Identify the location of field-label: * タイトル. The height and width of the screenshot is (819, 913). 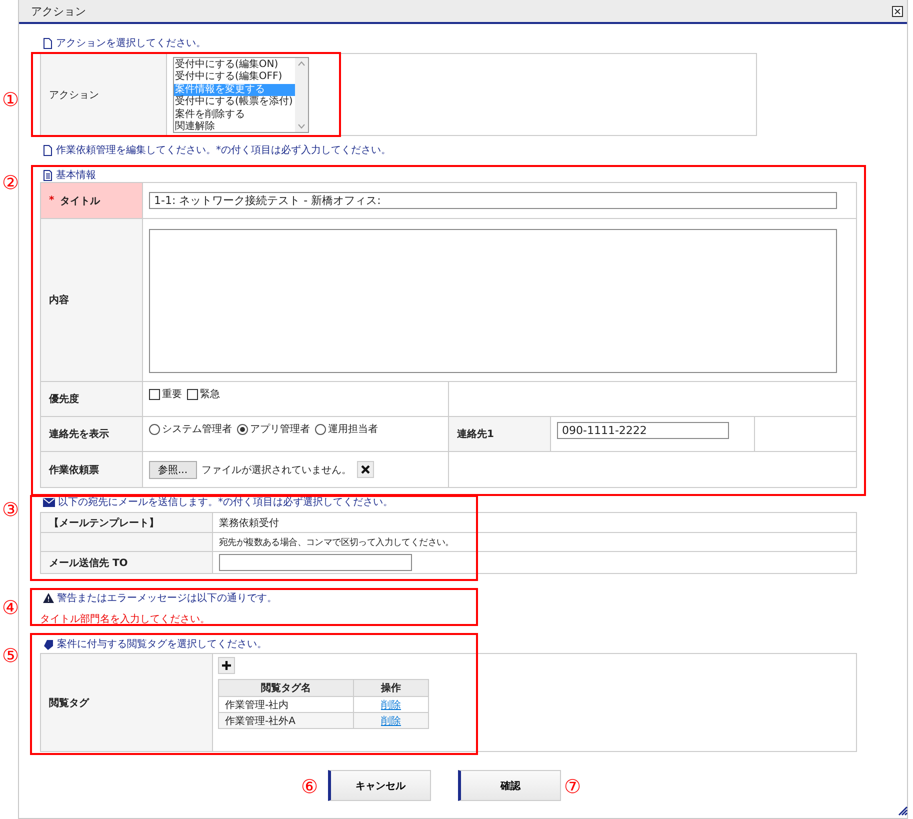
(92, 200).